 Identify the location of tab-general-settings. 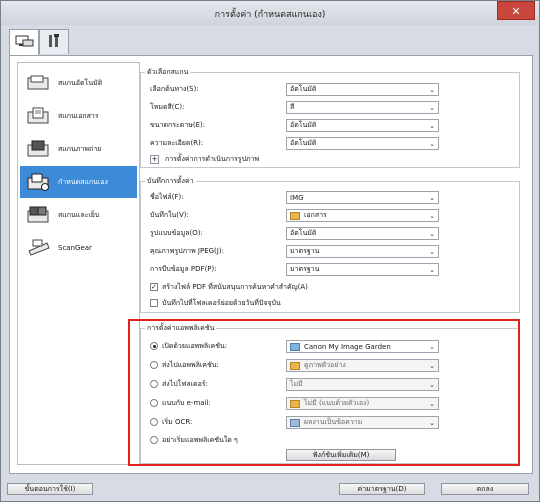
(54, 41).